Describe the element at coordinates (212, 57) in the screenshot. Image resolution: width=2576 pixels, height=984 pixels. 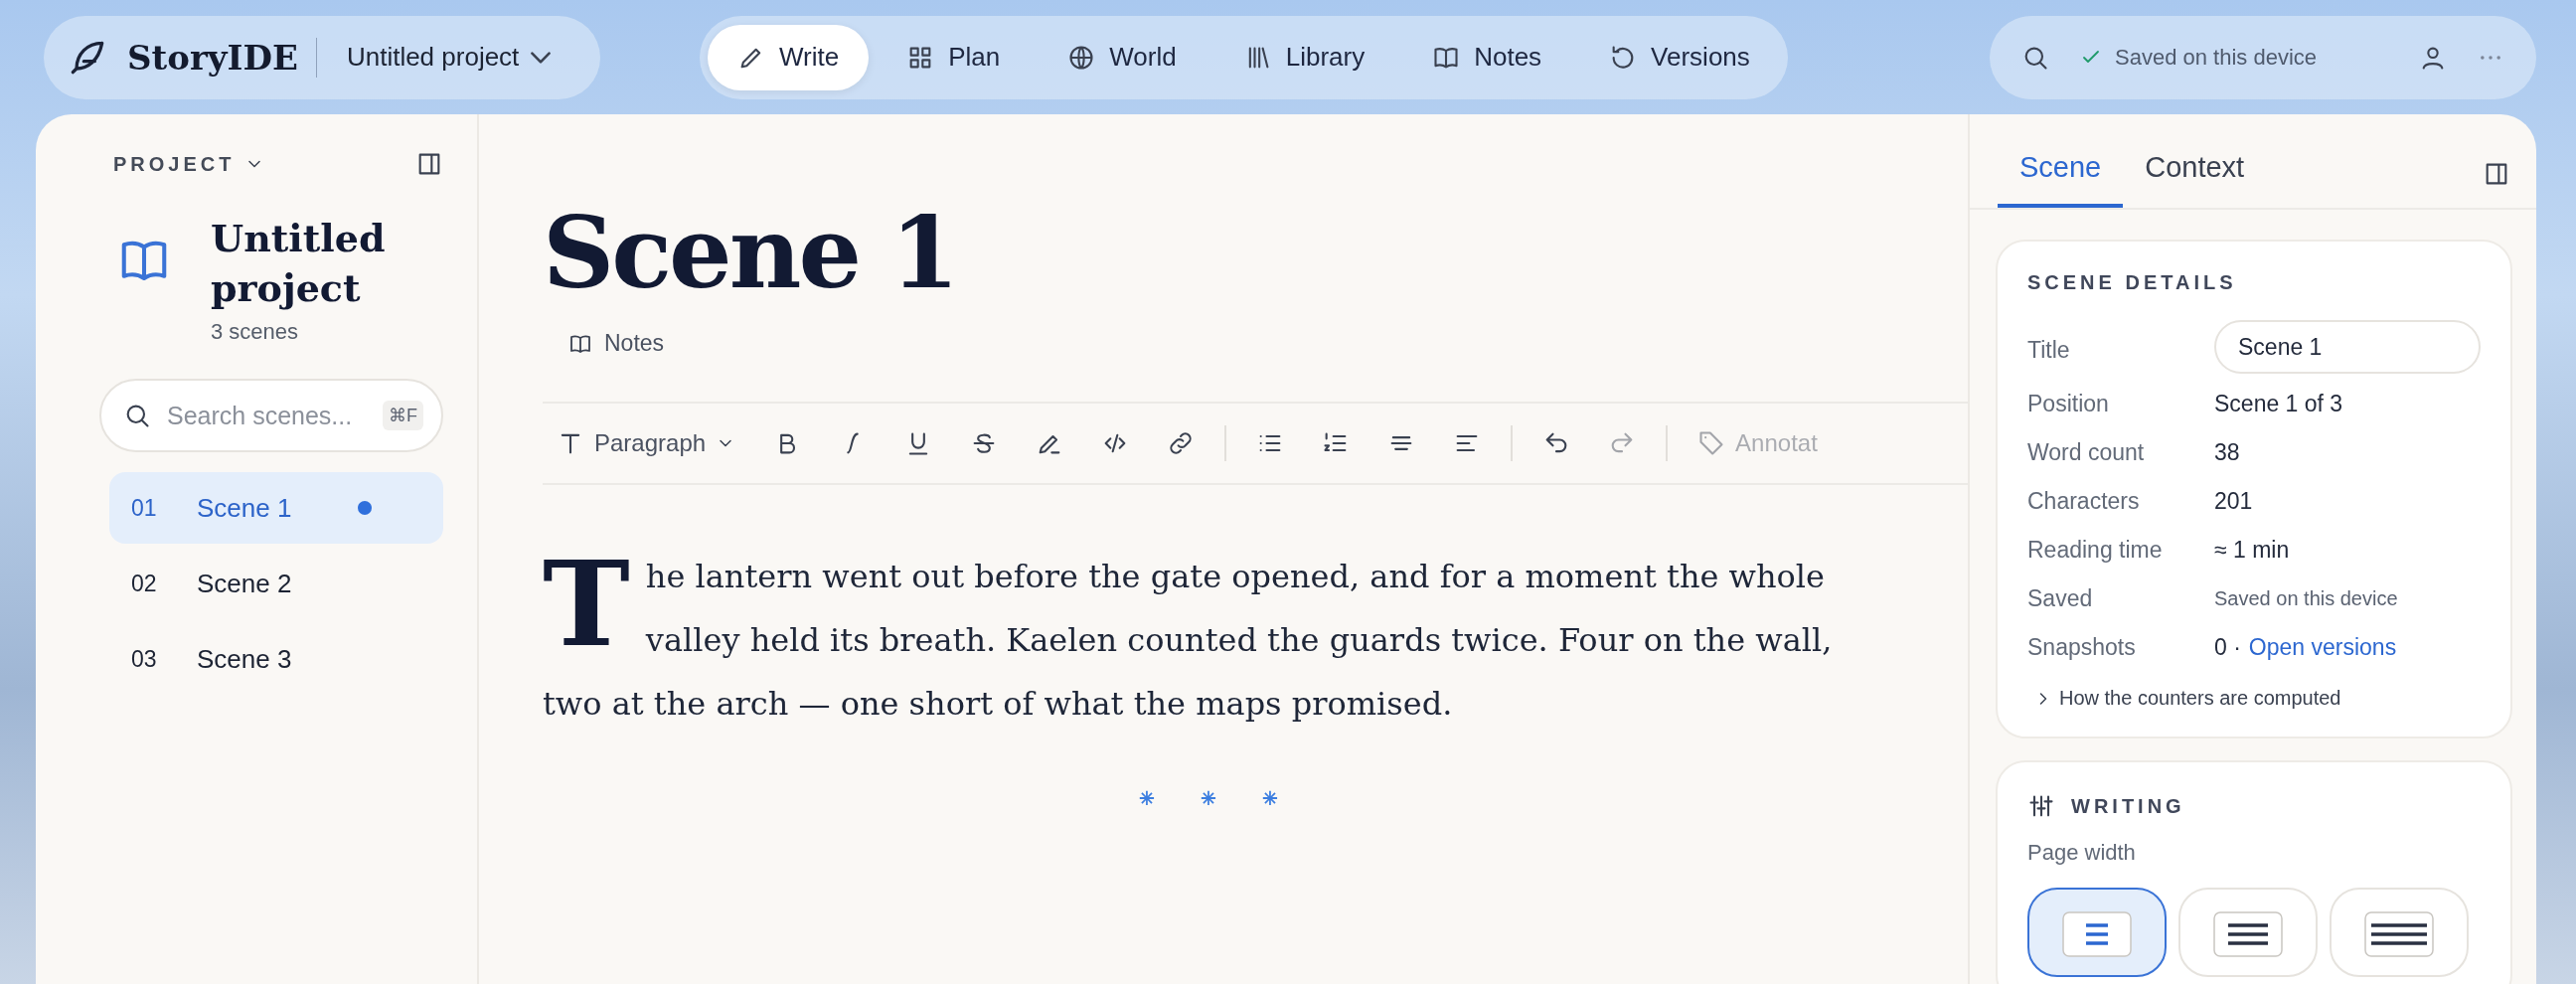
I see `app-logo: StoryIDE` at that location.